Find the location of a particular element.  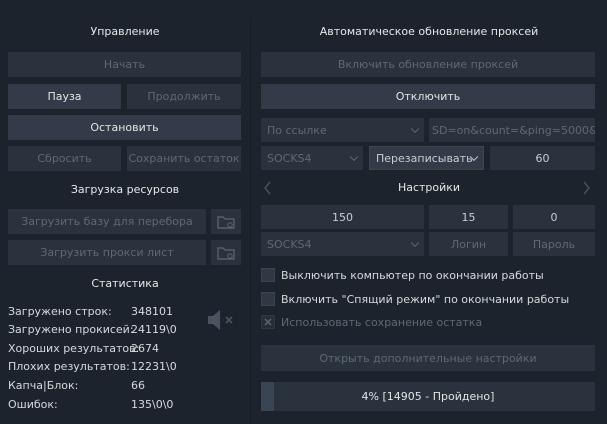

load-proxy-folder-button is located at coordinates (226, 252).